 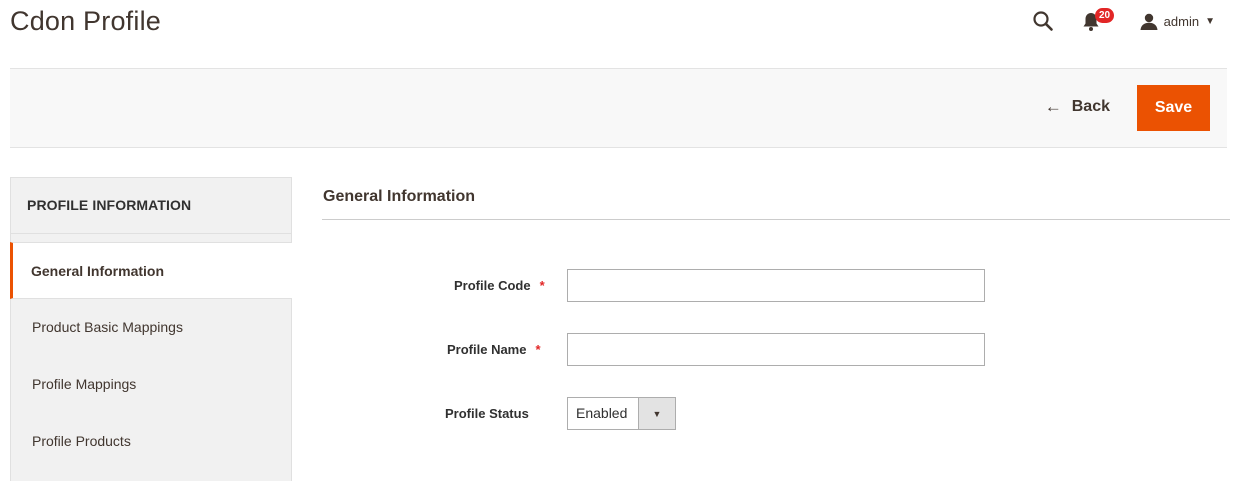 I want to click on back-button: ← Back, so click(x=1077, y=107).